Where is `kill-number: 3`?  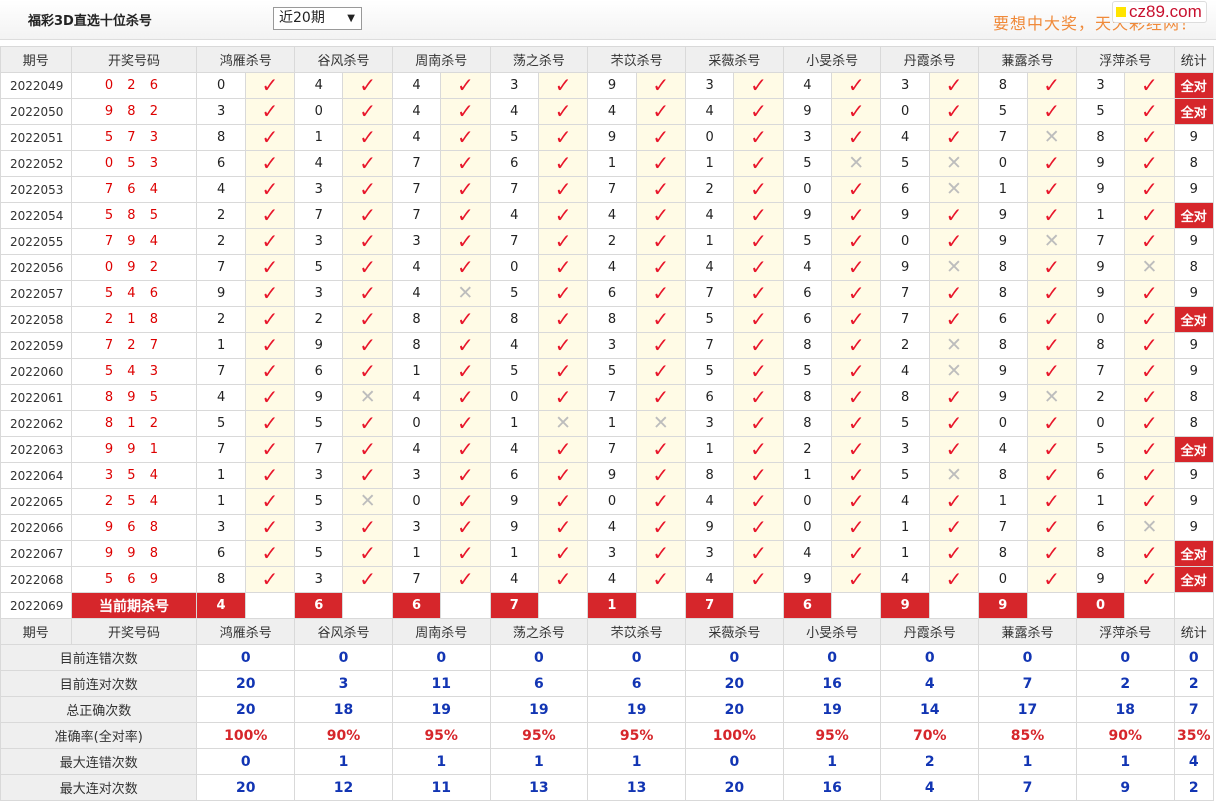 kill-number: 3 is located at coordinates (709, 423).